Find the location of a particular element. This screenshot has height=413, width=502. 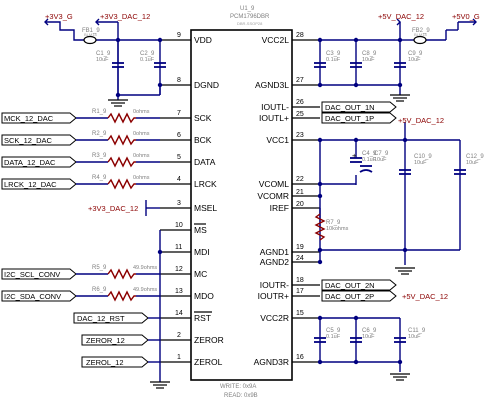

pin-name-lrck: LRCK is located at coordinates (205, 184).